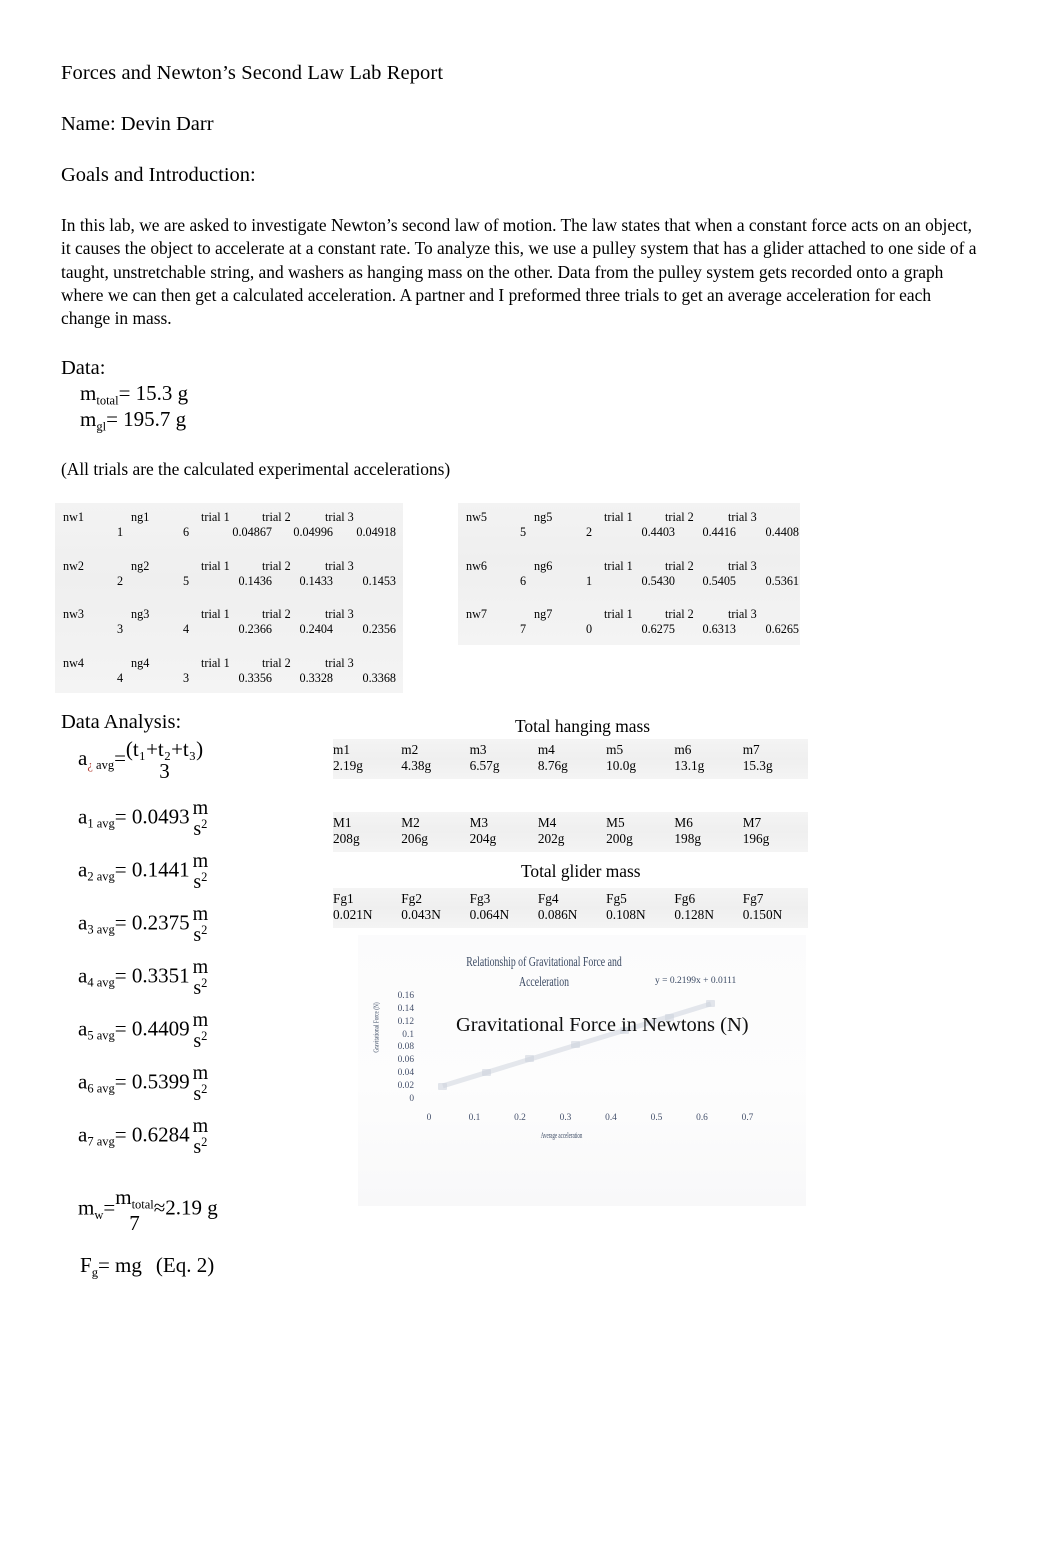 The width and height of the screenshot is (1062, 1556). What do you see at coordinates (140, 662) in the screenshot?
I see `ng-label: ng4` at bounding box center [140, 662].